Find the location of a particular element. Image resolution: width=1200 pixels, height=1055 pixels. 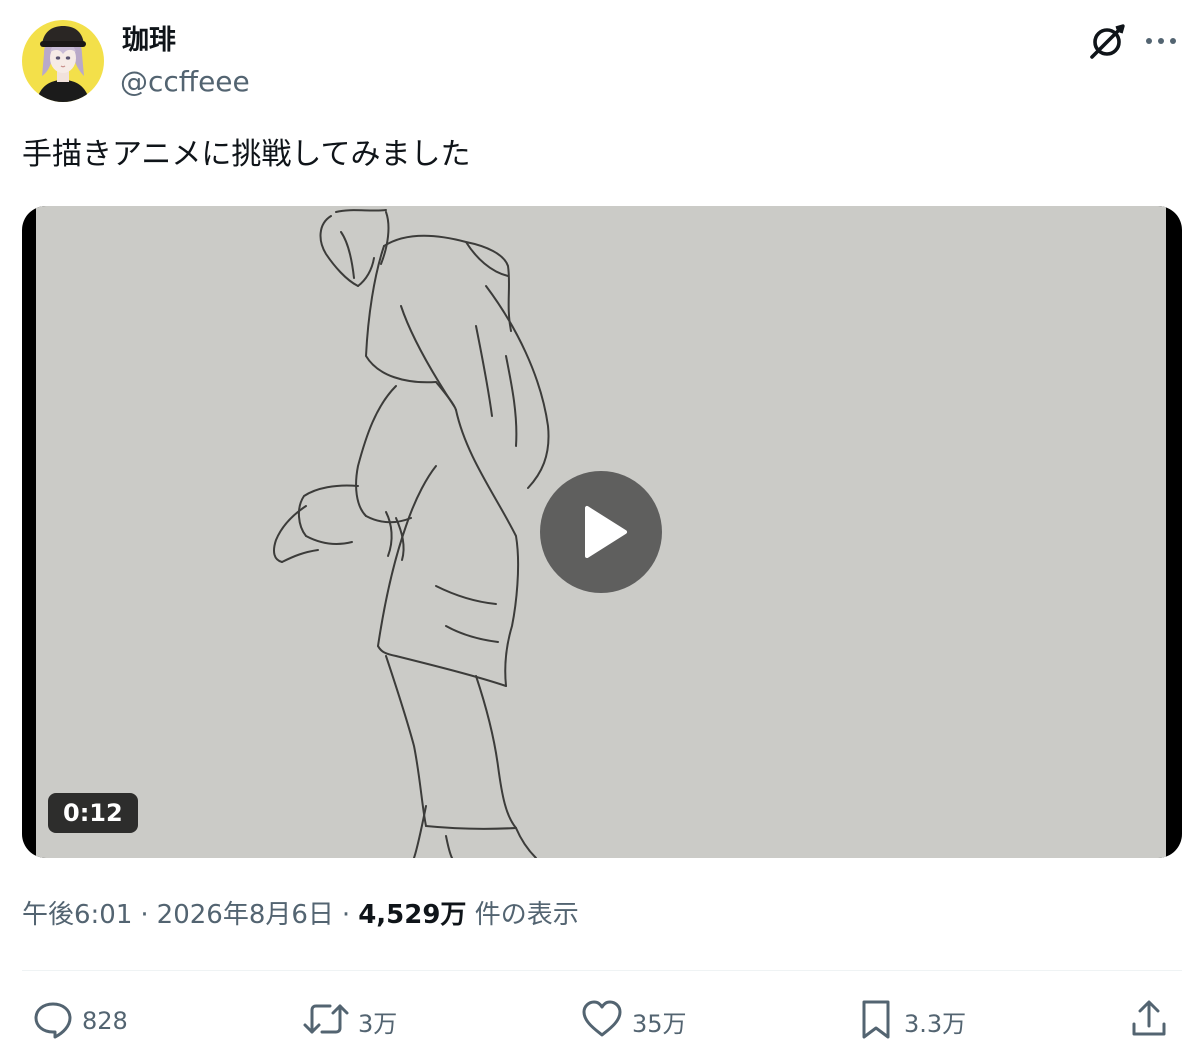

like-icon is located at coordinates (602, 1021).